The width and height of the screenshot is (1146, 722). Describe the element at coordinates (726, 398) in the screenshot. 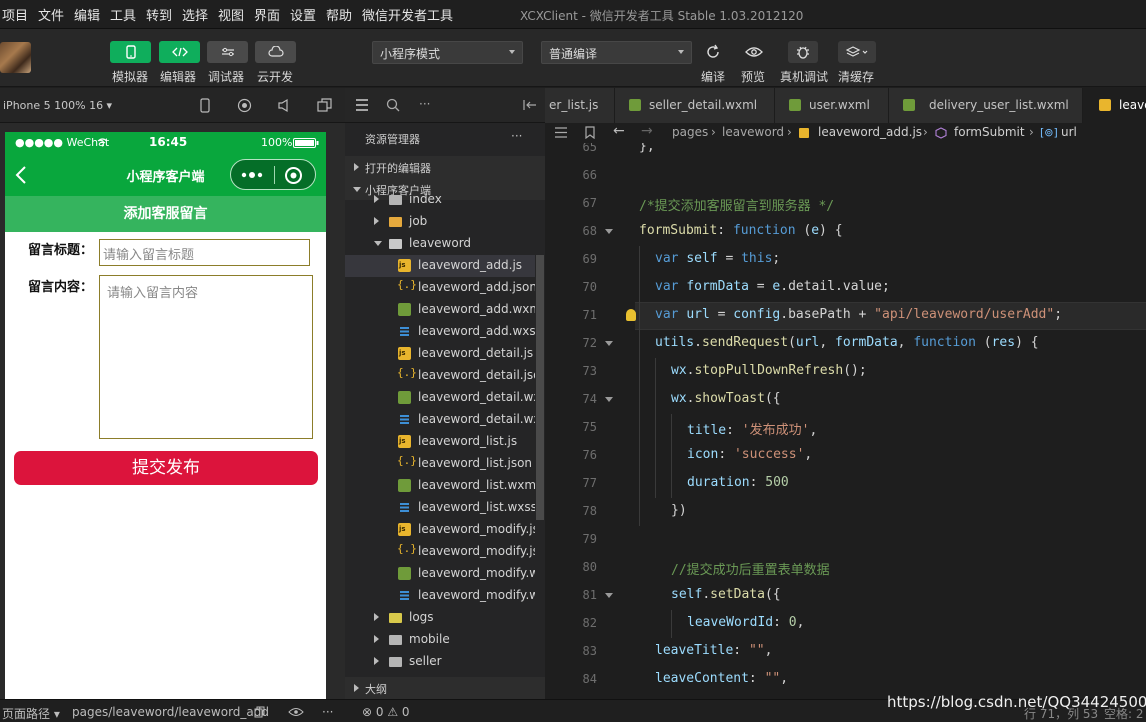

I see `code-line: wx.showToast({` at that location.